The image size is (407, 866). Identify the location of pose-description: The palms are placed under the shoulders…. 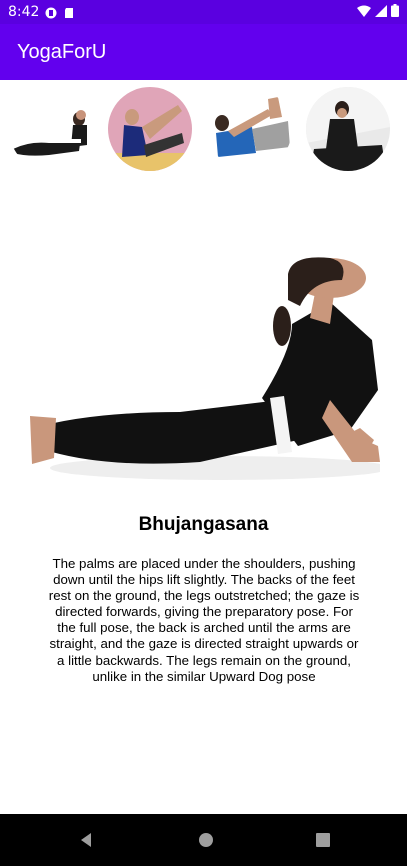
(204, 620).